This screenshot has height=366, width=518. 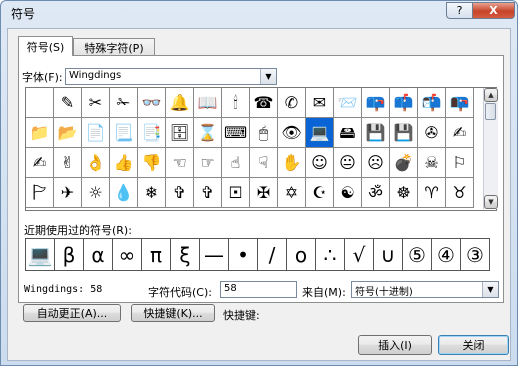 What do you see at coordinates (68, 193) in the screenshot?
I see `symbol-cell: ✈` at bounding box center [68, 193].